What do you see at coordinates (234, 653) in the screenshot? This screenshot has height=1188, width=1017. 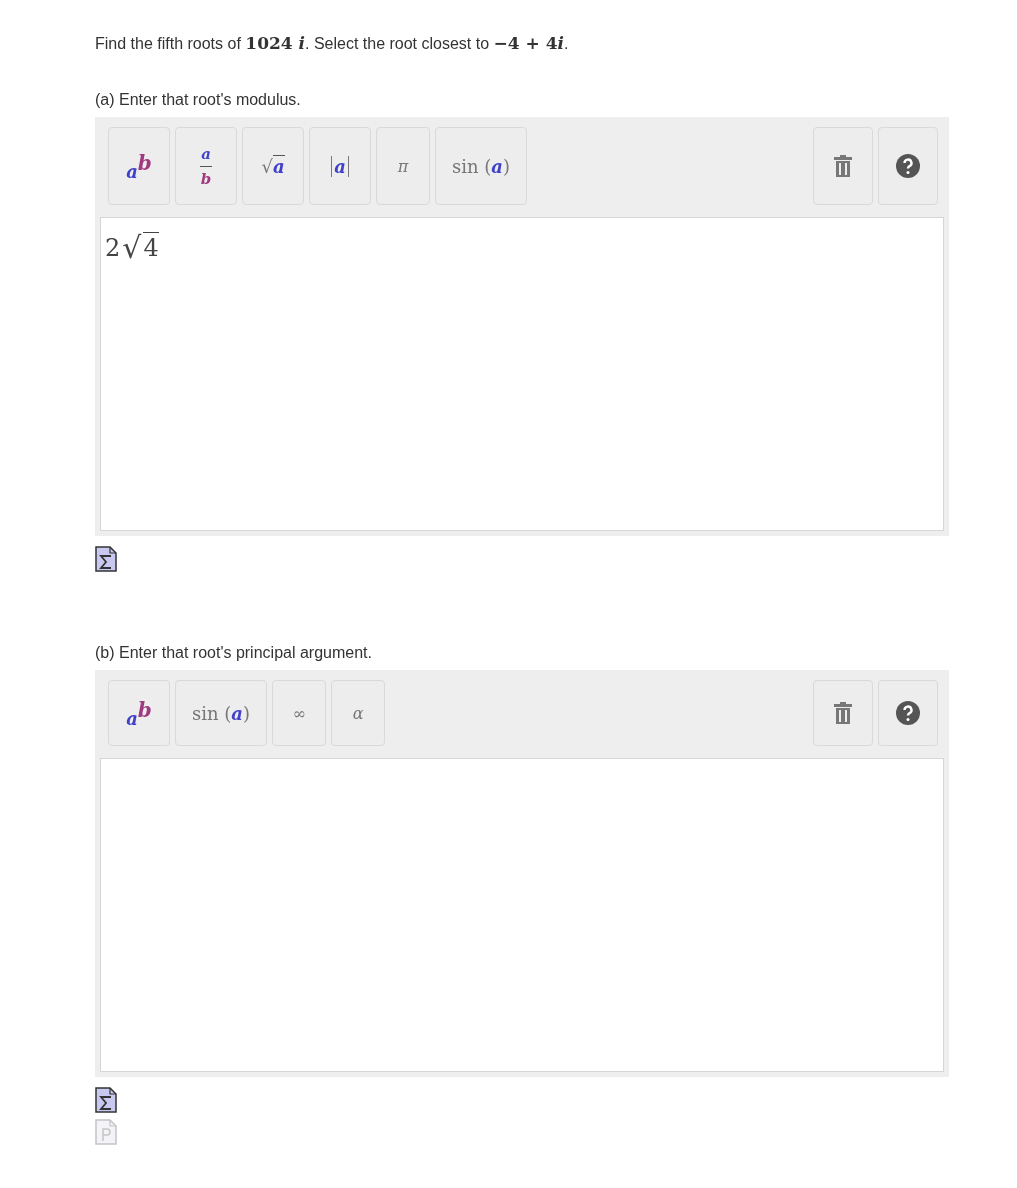 I see `part-prompt: (b) Enter that root's principal argument.` at bounding box center [234, 653].